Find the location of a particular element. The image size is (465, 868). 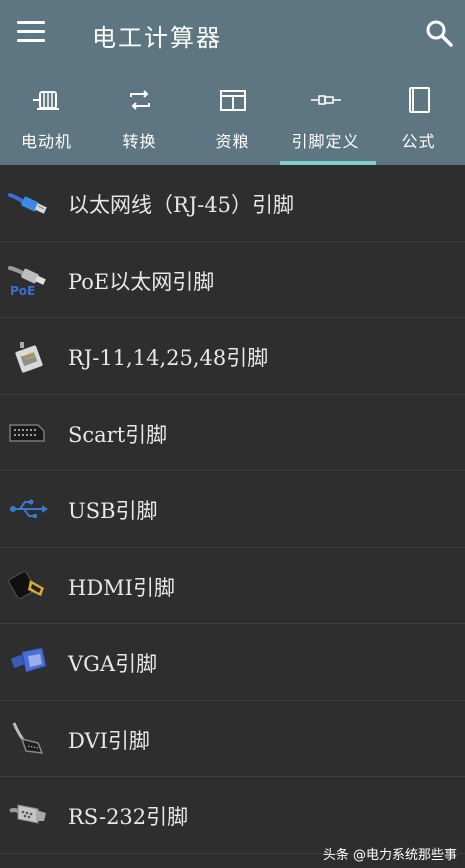

list-item-label: Scart引脚 is located at coordinates (118, 434).